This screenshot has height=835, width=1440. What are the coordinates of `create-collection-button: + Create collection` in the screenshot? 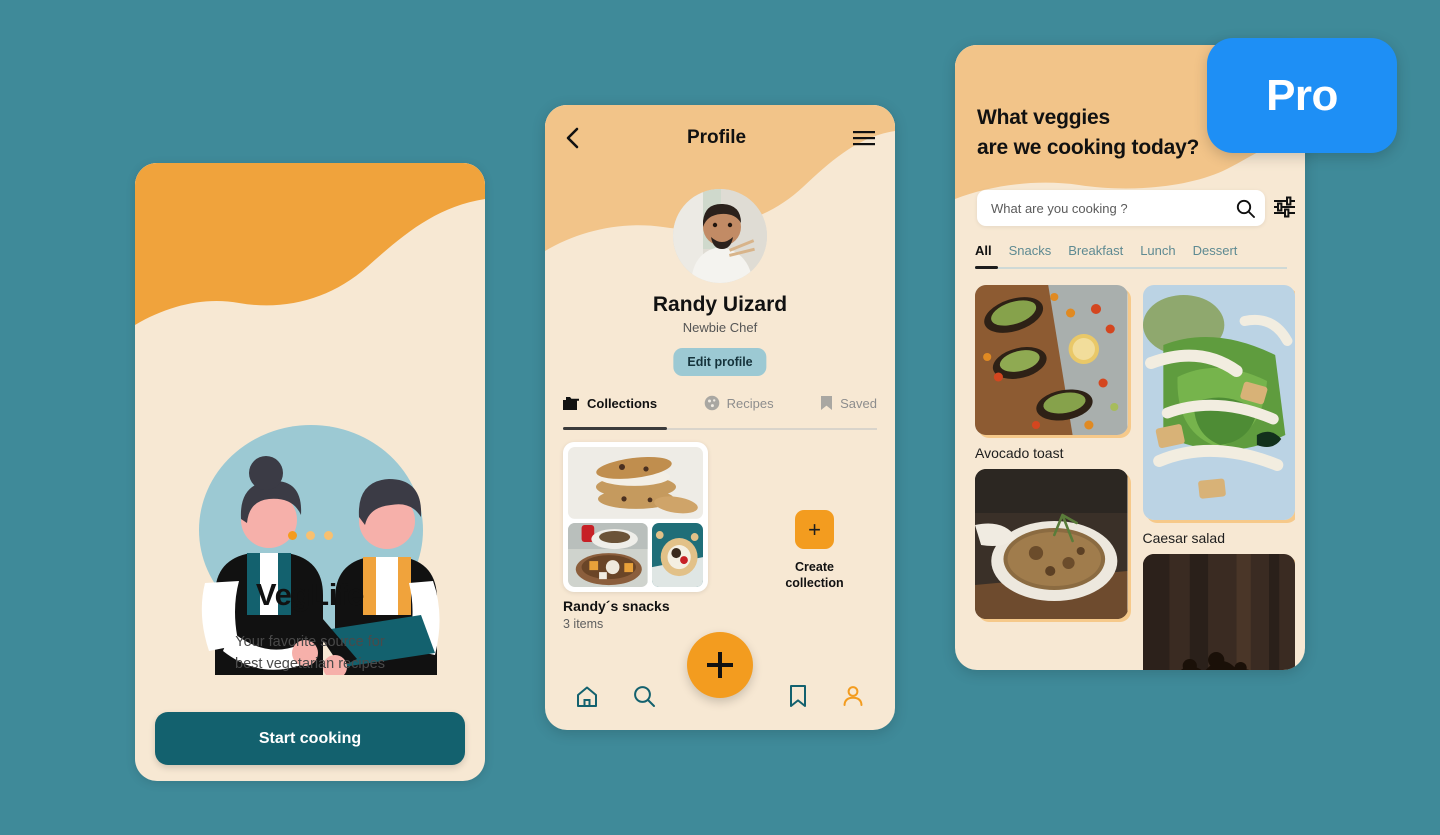 It's located at (814, 550).